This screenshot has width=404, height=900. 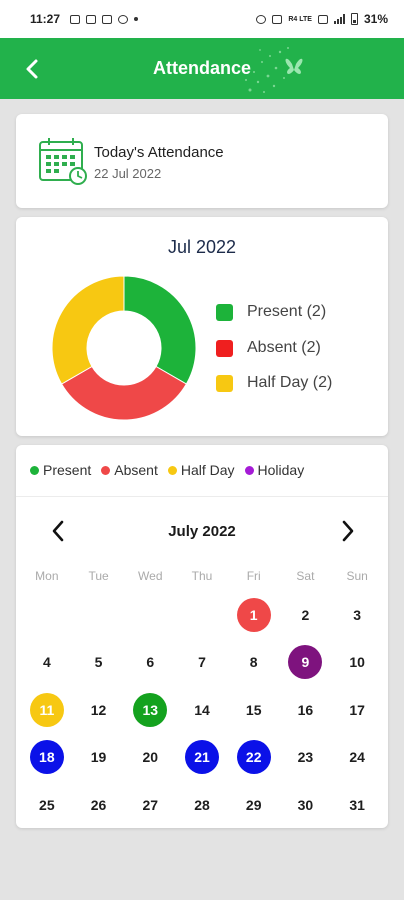 I want to click on calendar-day-number: 9, so click(x=305, y=662).